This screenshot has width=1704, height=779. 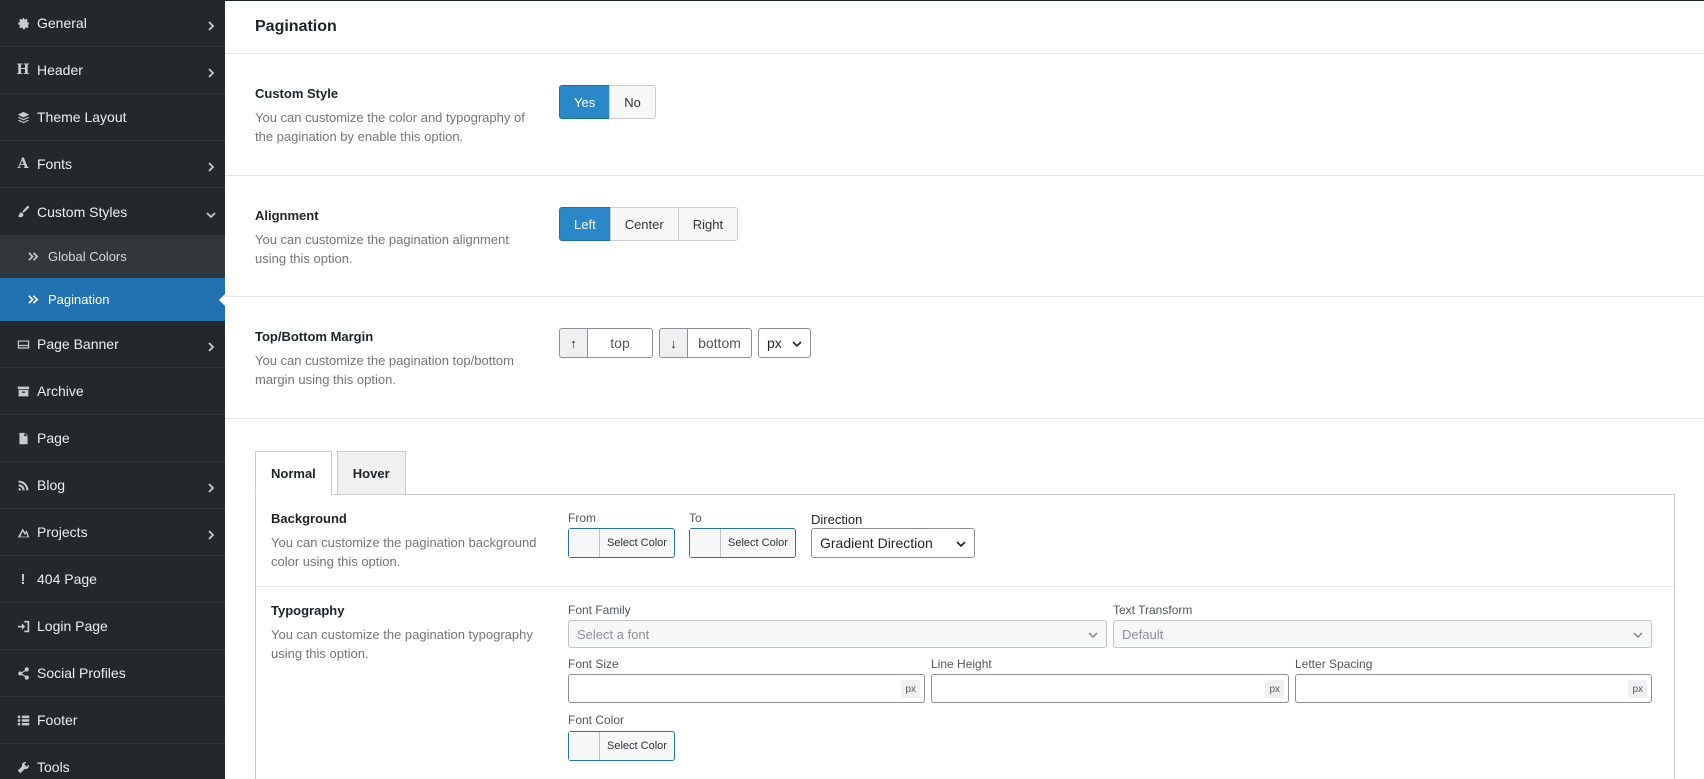 I want to click on background-from-color-picker: Select Color, so click(x=621, y=543).